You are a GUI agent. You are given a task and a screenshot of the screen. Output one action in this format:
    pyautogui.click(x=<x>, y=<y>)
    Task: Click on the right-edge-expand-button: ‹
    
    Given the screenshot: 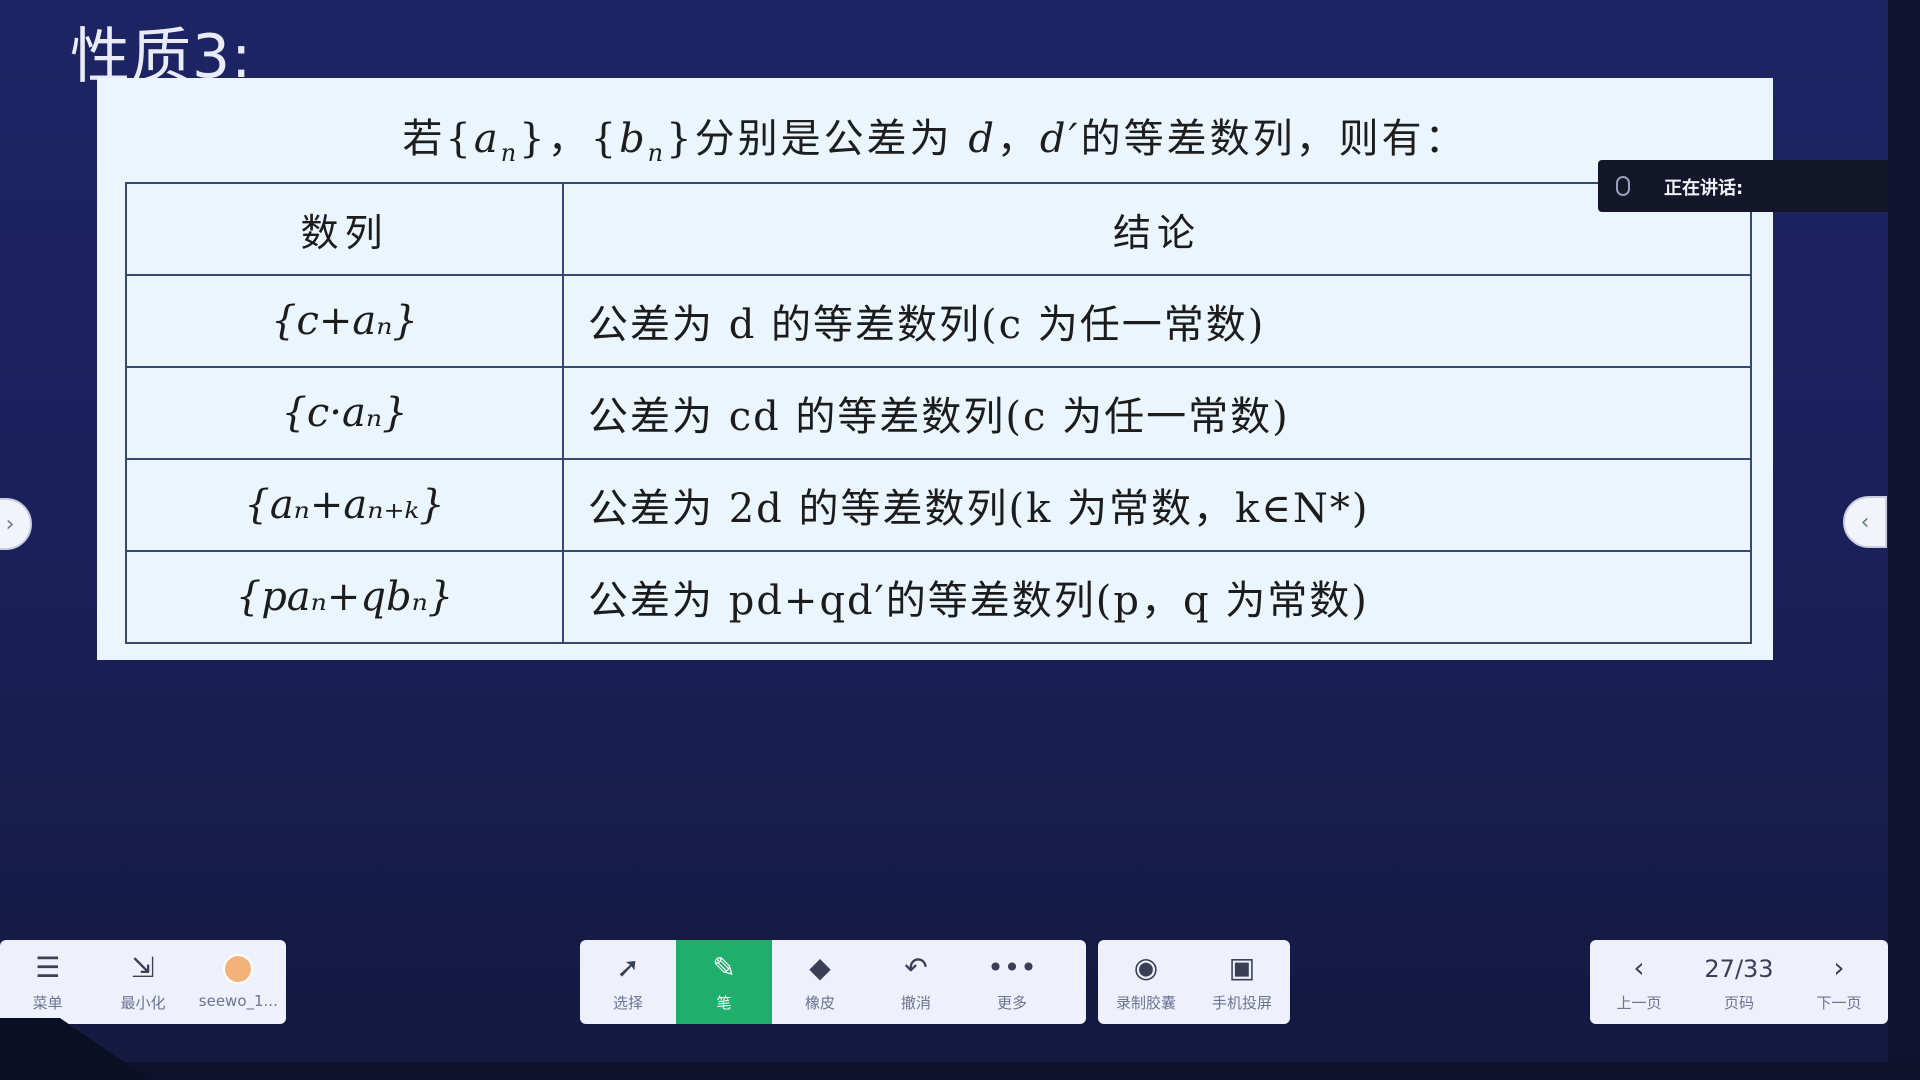 What is the action you would take?
    pyautogui.click(x=1865, y=522)
    